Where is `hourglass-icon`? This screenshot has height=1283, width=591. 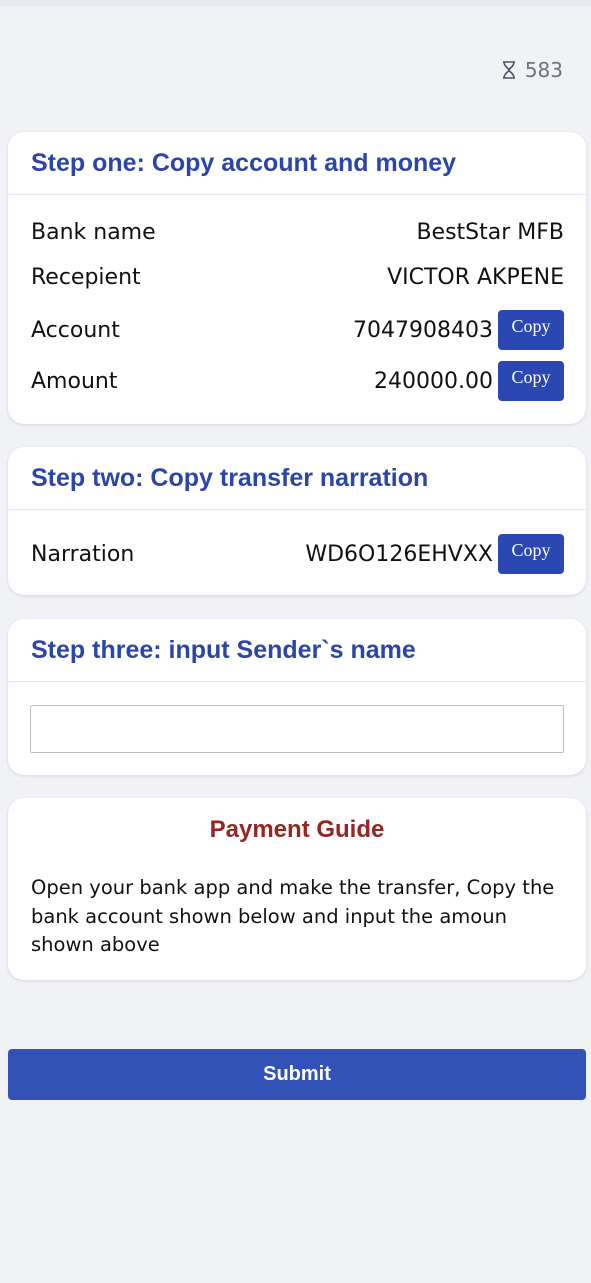 hourglass-icon is located at coordinates (508, 70).